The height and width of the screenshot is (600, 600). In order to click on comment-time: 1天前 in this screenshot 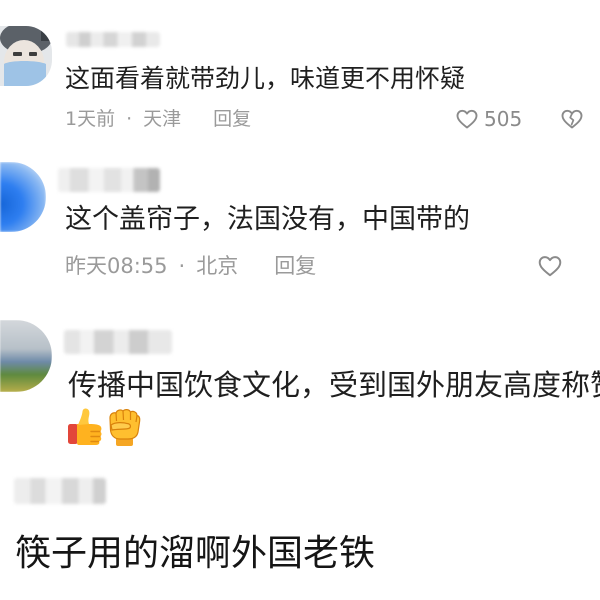, I will do `click(90, 119)`.